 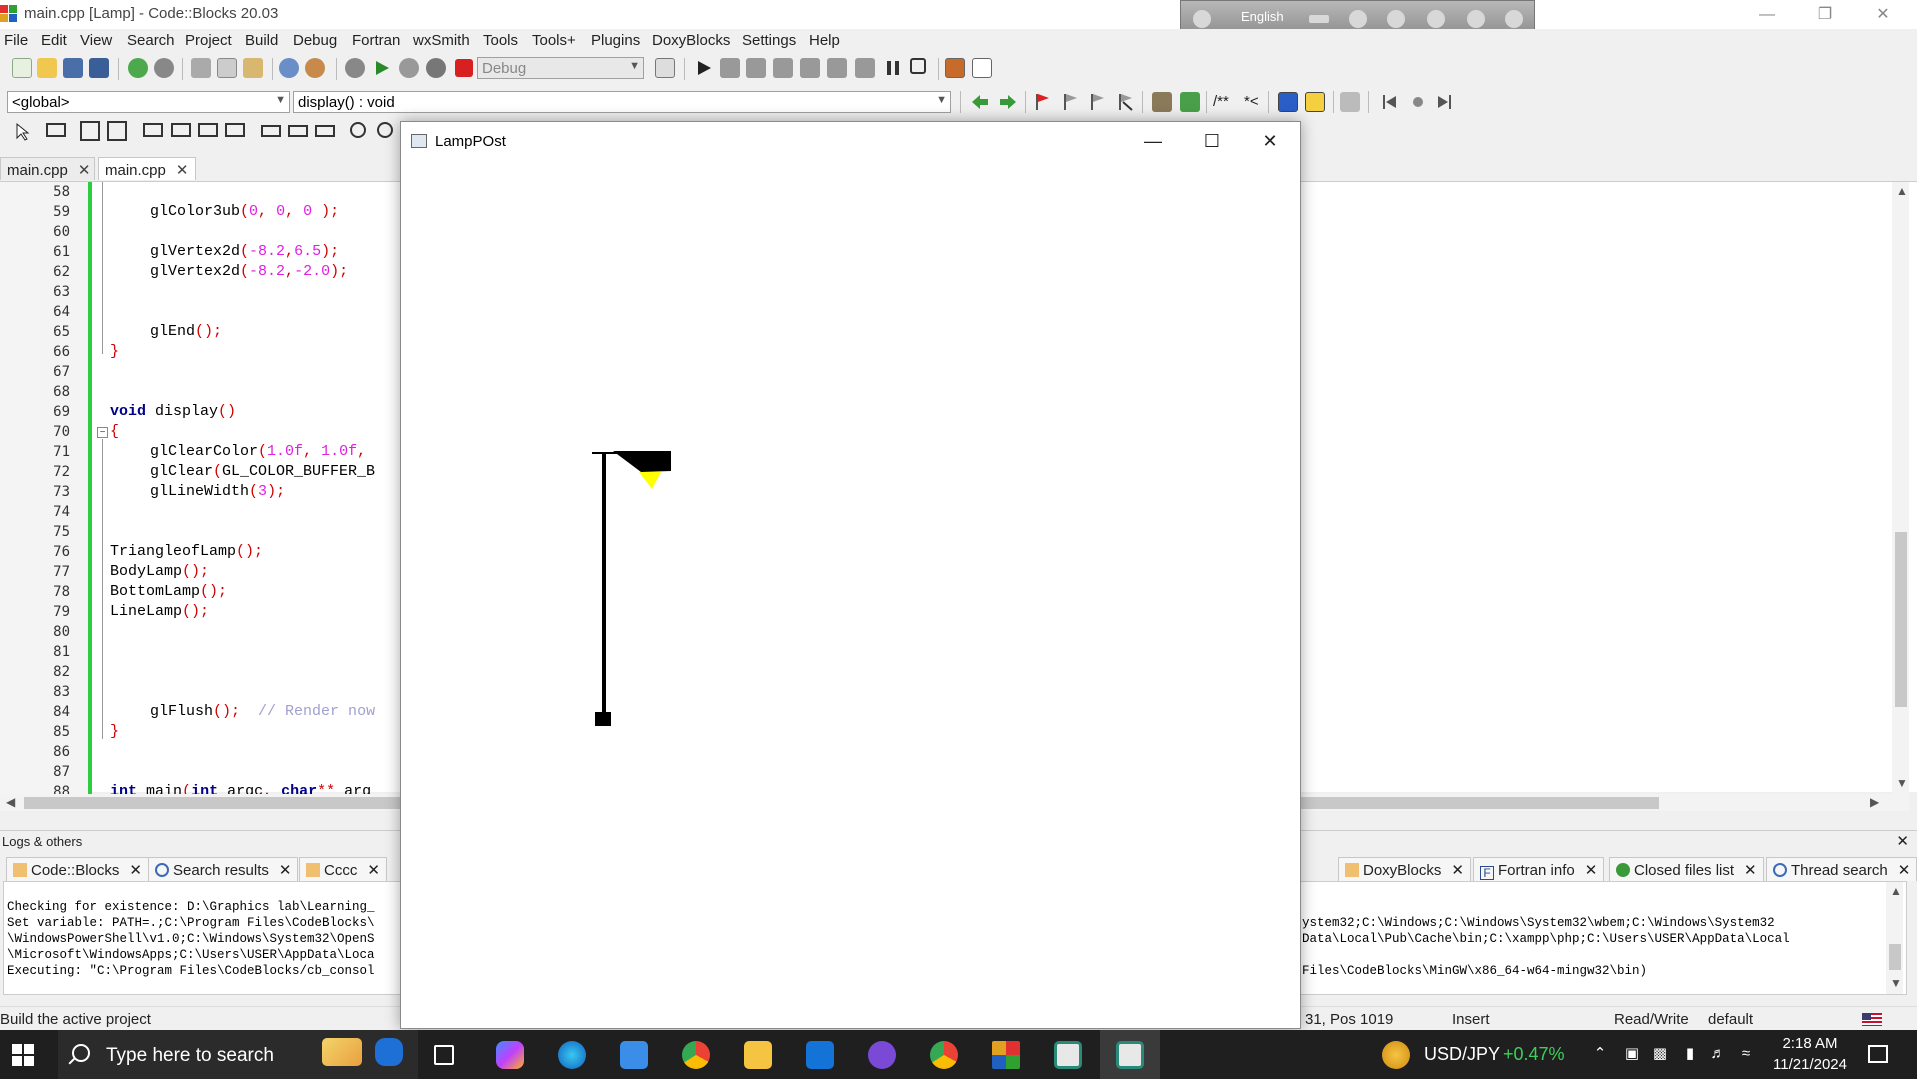 I want to click on ticker-label: USD/JPY, so click(x=1462, y=1054).